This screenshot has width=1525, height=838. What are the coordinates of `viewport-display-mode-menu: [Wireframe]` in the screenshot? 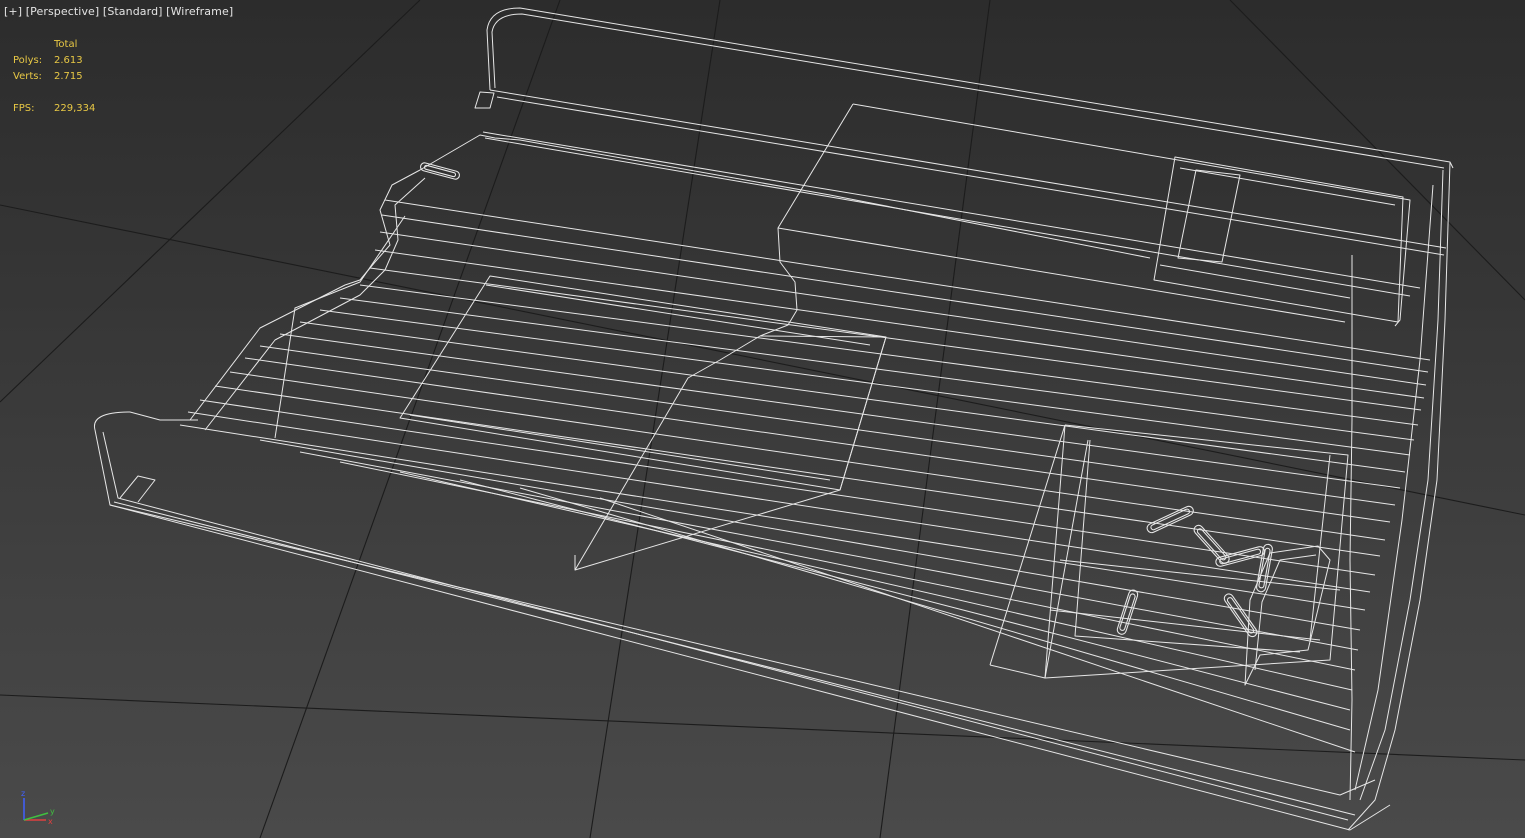 It's located at (199, 11).